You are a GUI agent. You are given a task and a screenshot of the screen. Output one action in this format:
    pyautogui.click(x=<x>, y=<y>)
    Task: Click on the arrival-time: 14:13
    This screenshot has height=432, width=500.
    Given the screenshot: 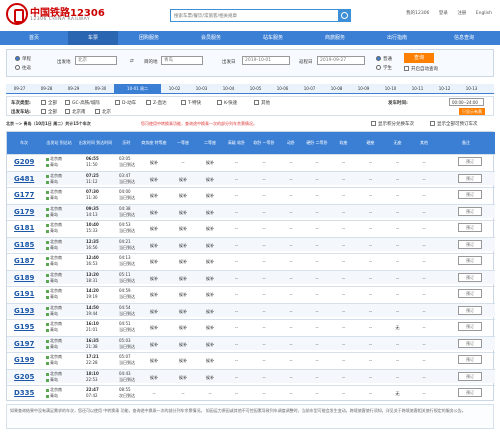 What is the action you would take?
    pyautogui.click(x=92, y=214)
    